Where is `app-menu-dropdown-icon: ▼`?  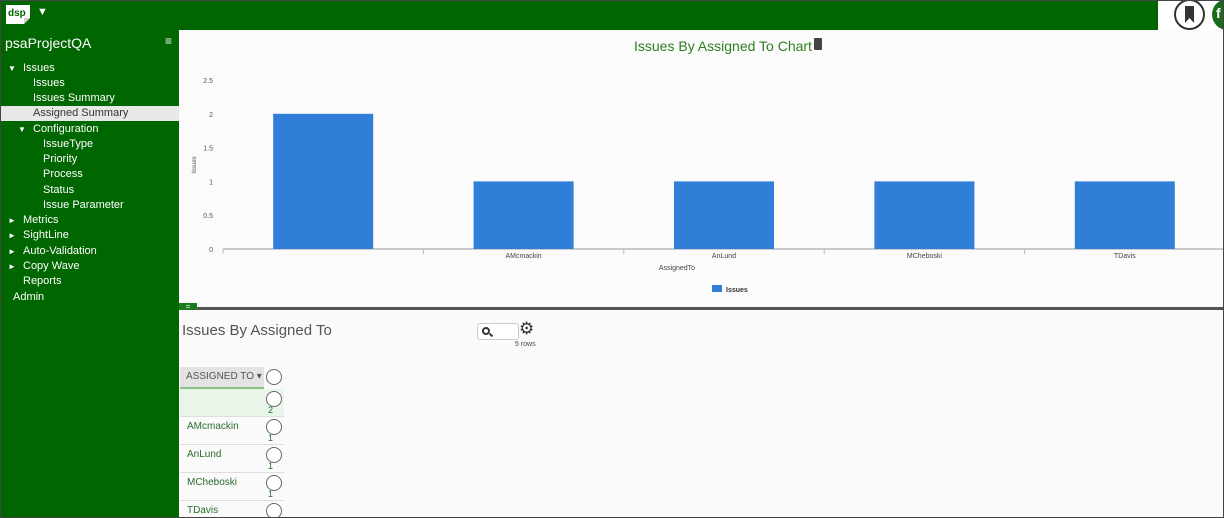 app-menu-dropdown-icon: ▼ is located at coordinates (42, 12).